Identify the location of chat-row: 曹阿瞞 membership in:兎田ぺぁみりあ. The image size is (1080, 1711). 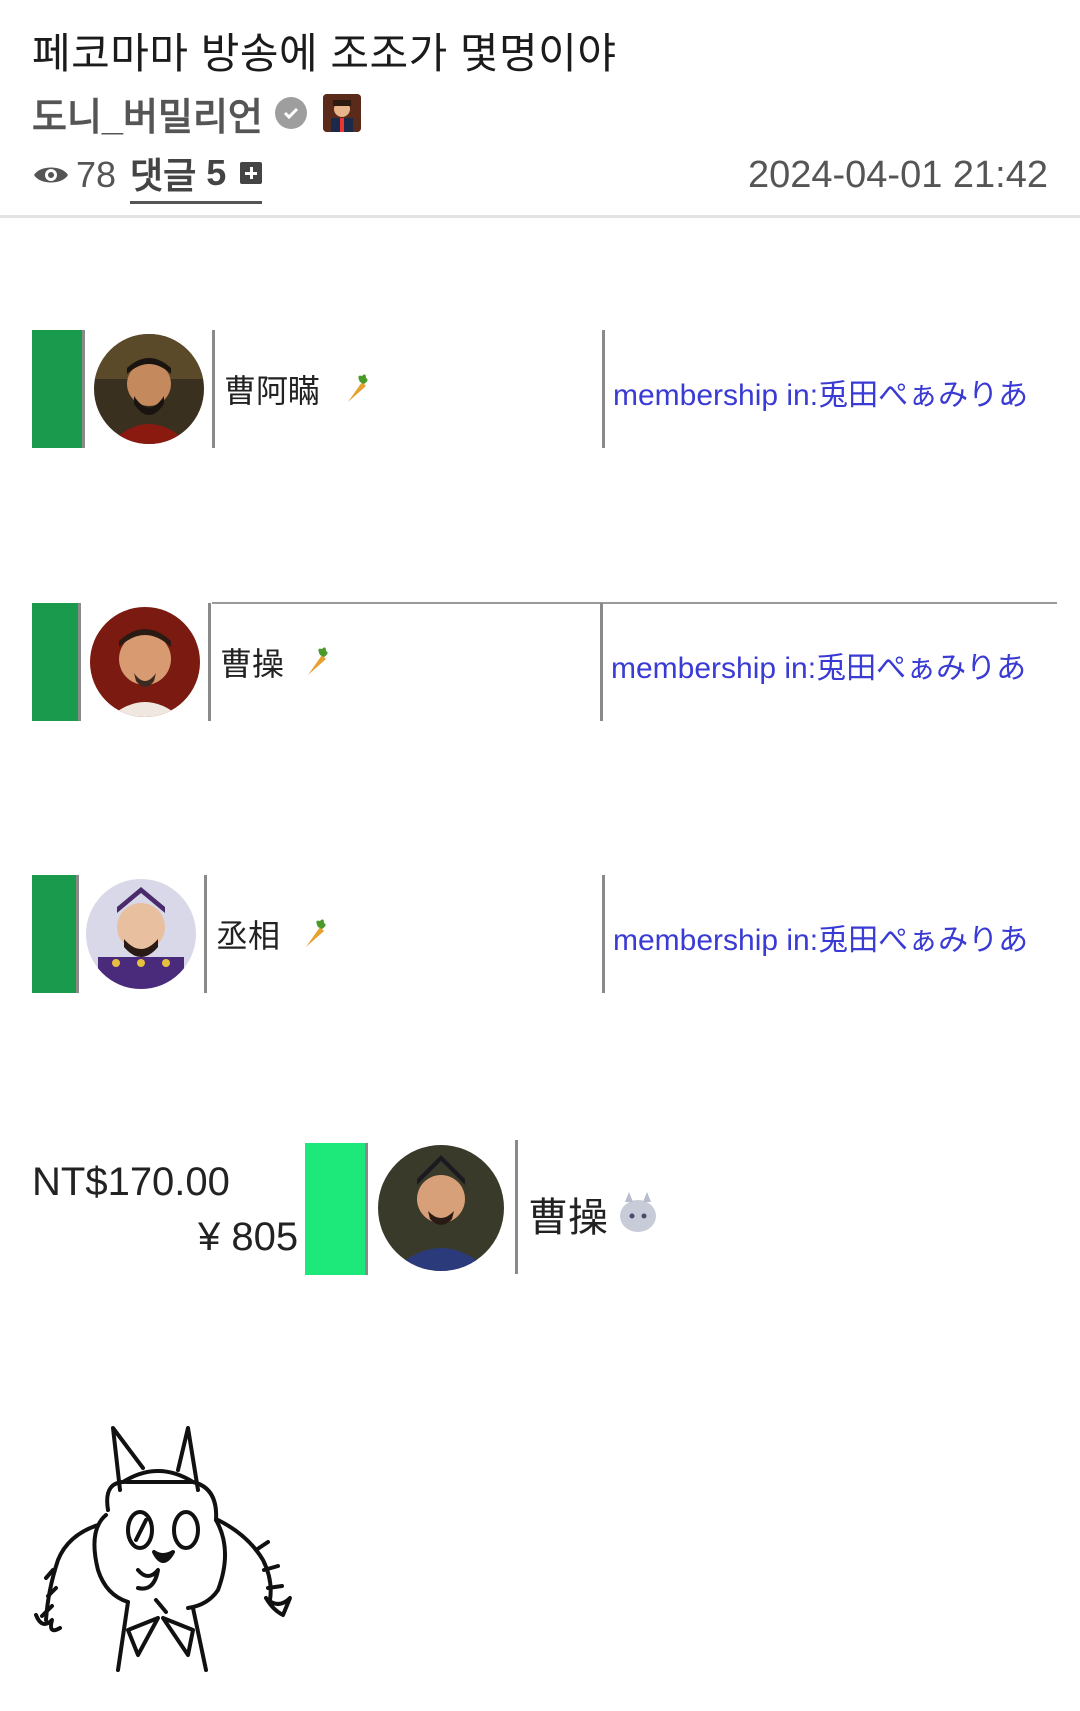
(542, 389).